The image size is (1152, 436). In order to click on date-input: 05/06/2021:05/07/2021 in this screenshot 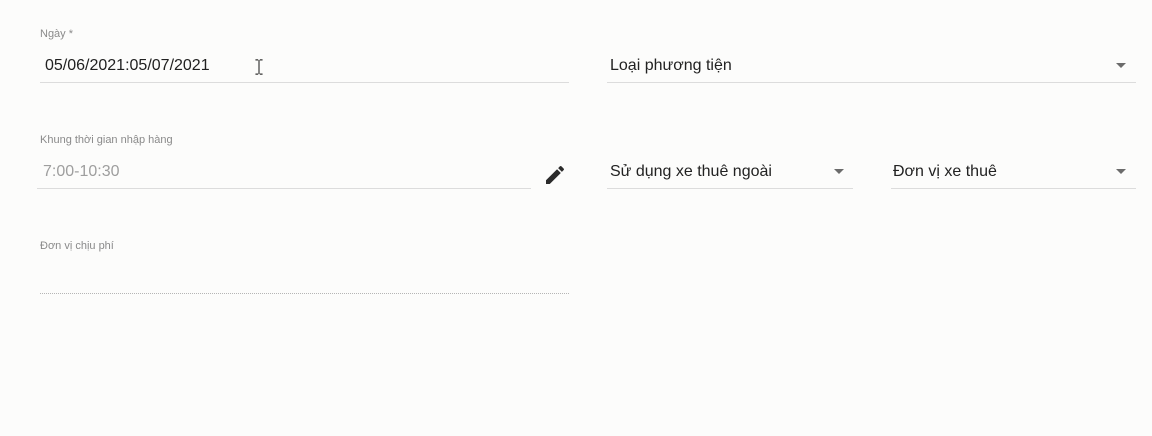, I will do `click(127, 66)`.